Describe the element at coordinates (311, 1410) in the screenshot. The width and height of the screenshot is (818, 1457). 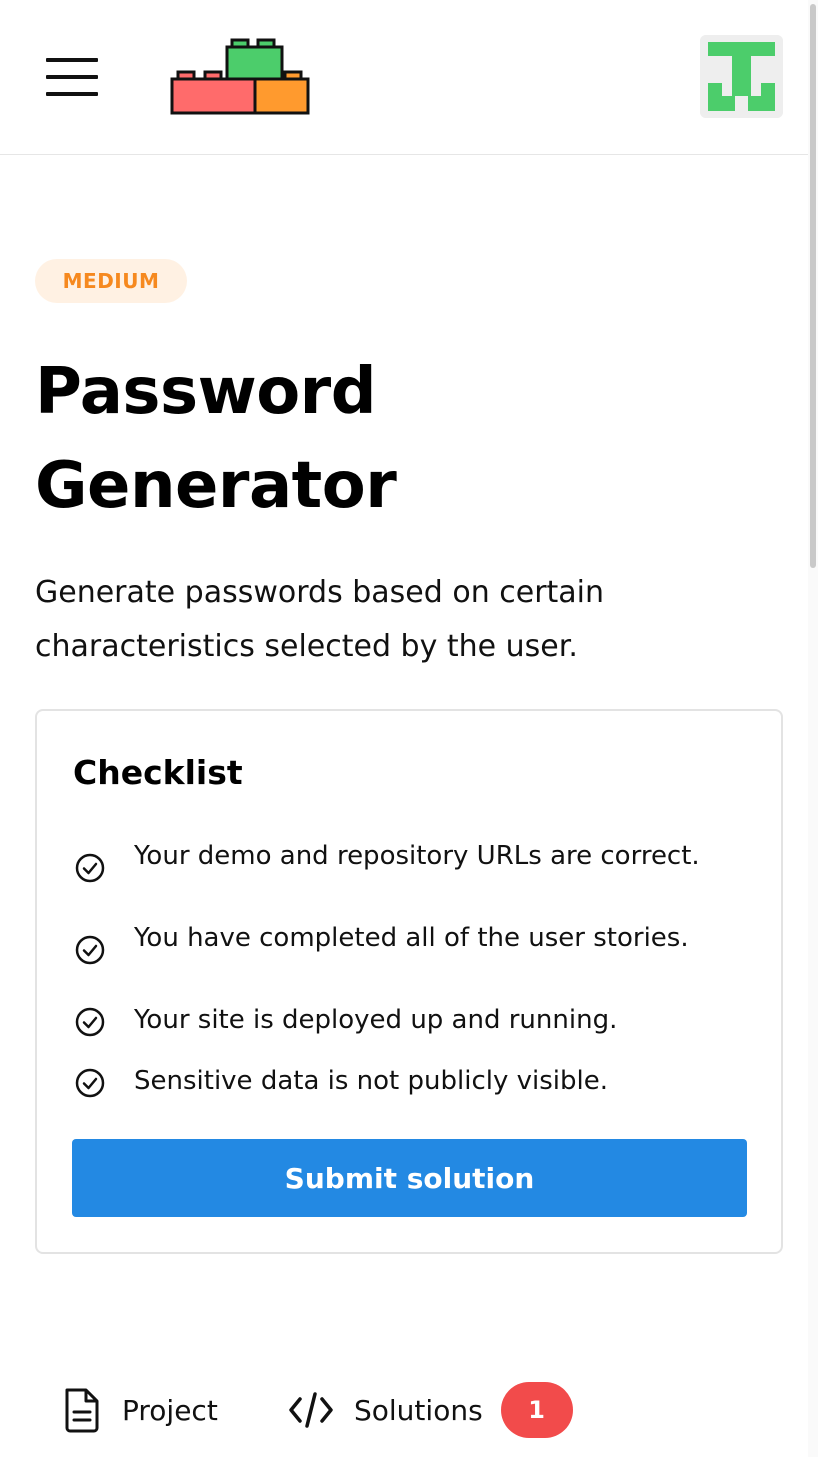
I see `code-icon` at that location.